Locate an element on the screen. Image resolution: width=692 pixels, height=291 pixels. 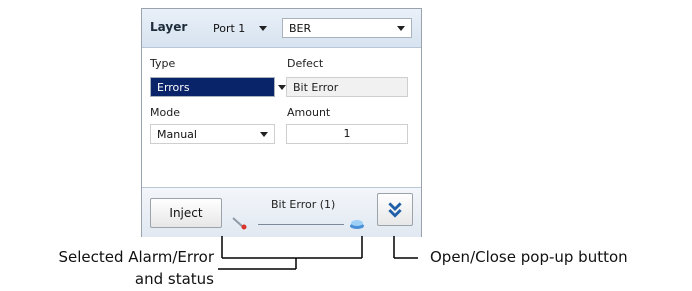
selected-alarm-callout-line1: Selected Alarm/Error is located at coordinates (136, 257).